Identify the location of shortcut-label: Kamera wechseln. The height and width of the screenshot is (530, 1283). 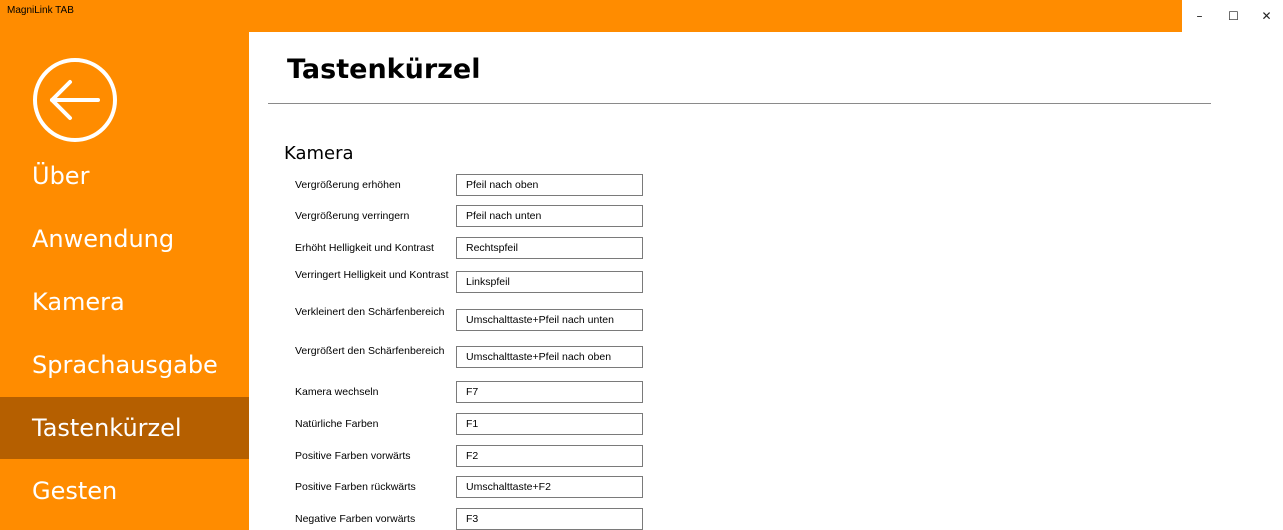
(337, 392).